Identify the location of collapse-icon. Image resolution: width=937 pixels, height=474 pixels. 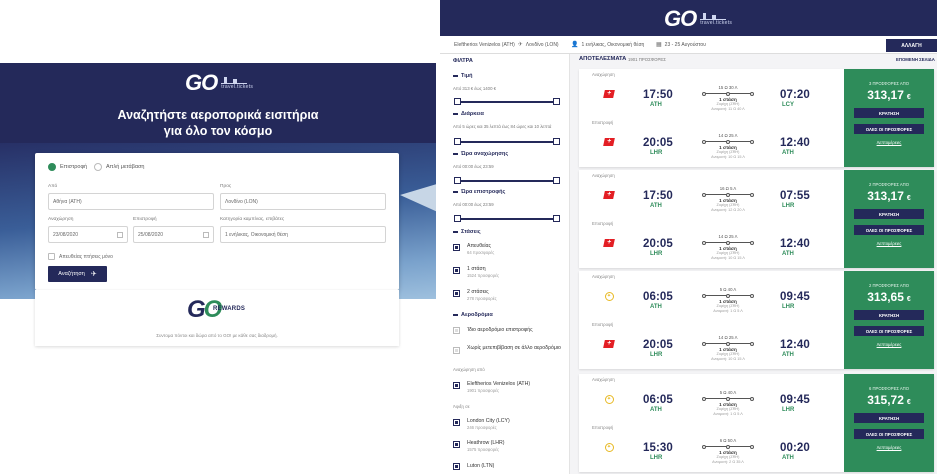
(455, 232).